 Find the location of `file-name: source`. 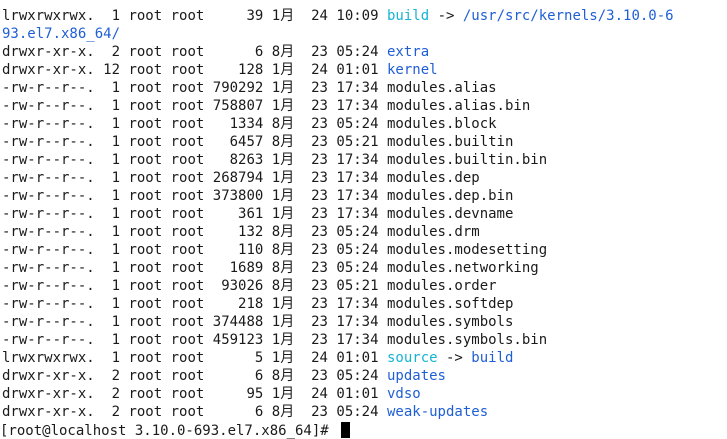

file-name: source is located at coordinates (412, 358).